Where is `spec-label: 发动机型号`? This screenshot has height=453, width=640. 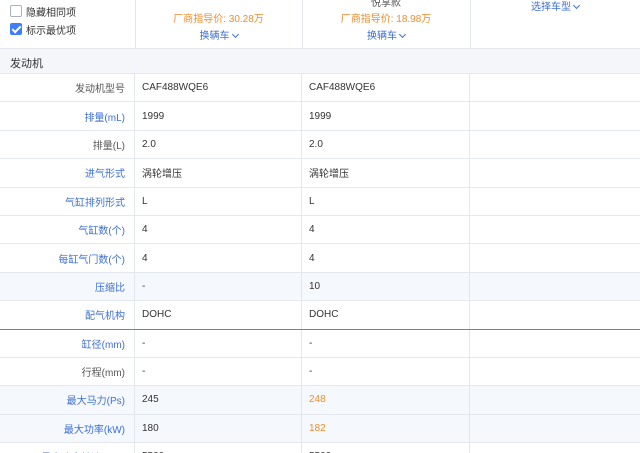
spec-label: 发动机型号 is located at coordinates (67, 88).